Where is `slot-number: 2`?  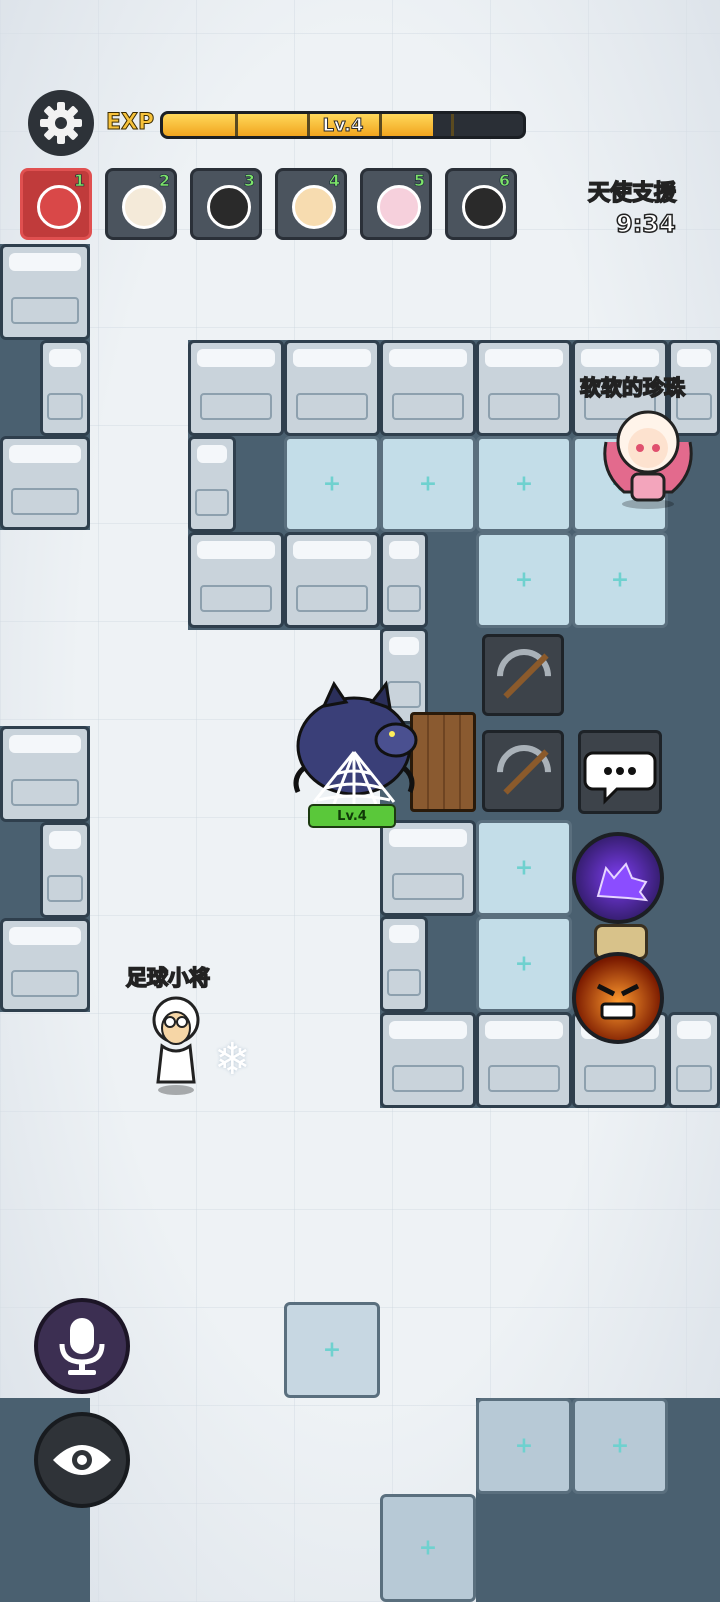 slot-number: 2 is located at coordinates (164, 181).